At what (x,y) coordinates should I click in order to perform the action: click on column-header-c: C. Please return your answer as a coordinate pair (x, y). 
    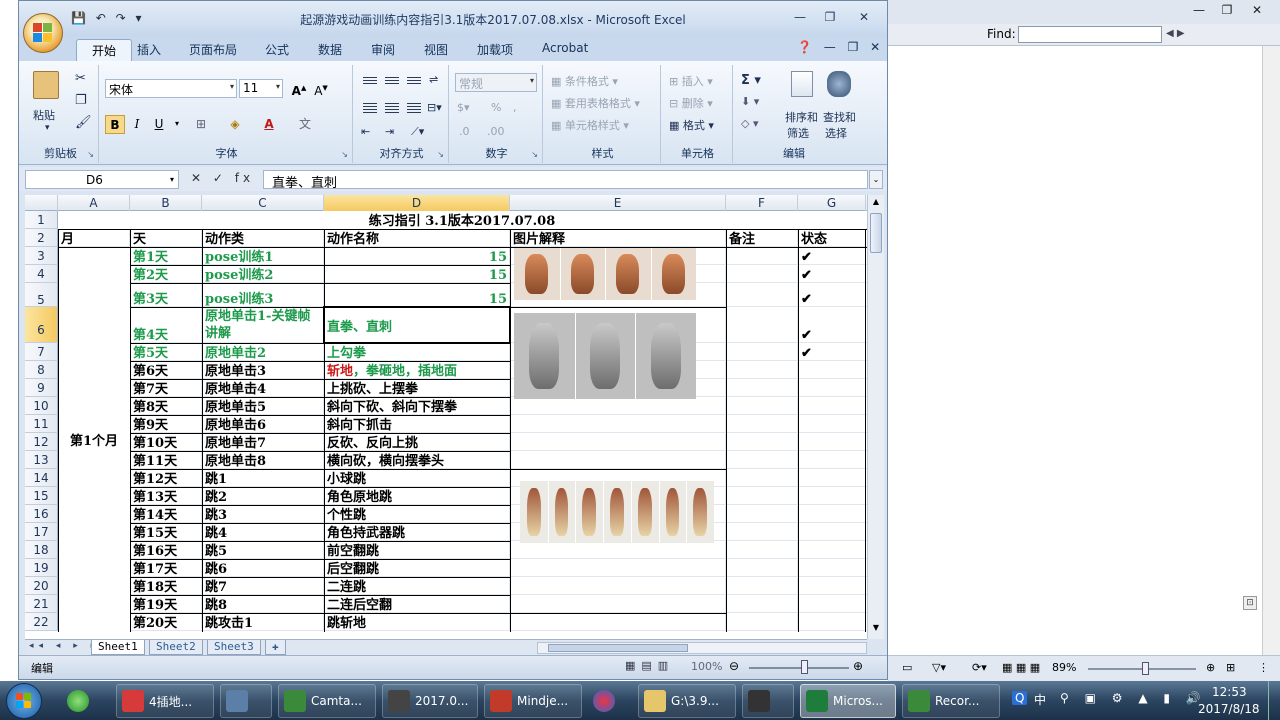
    Looking at the image, I should click on (263, 203).